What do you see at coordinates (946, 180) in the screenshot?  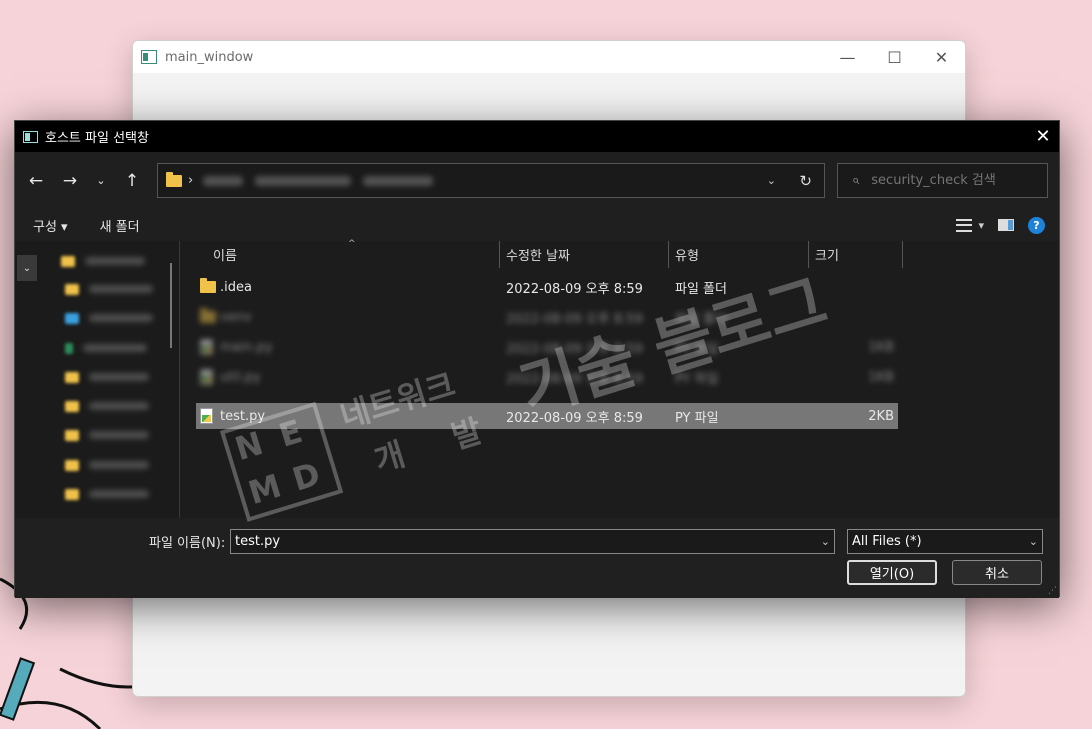 I see `search-input` at bounding box center [946, 180].